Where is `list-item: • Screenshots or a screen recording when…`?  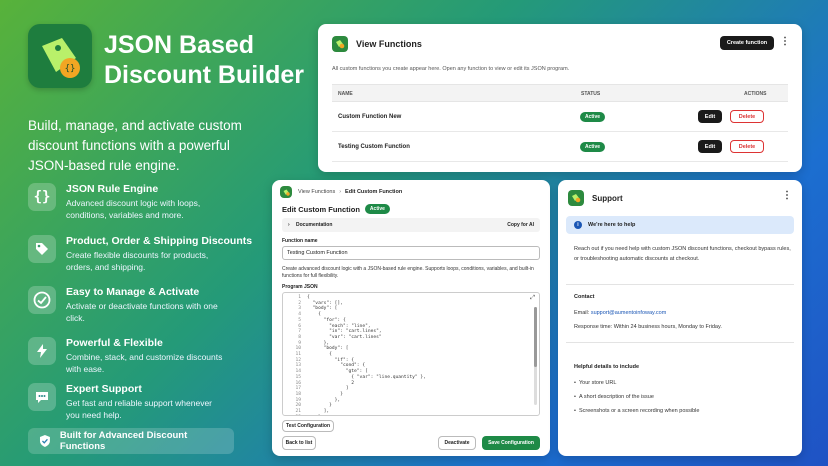 list-item: • Screenshots or a screen recording when… is located at coordinates (637, 411).